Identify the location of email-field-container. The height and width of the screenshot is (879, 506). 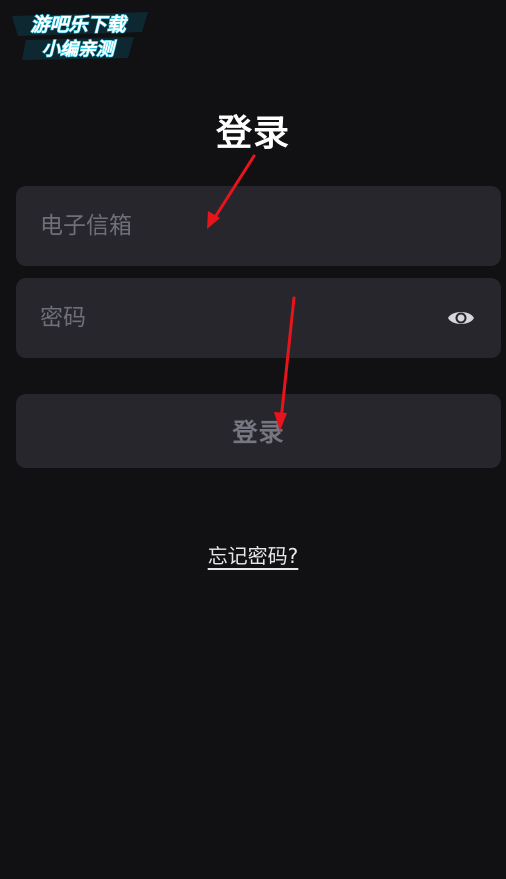
(258, 226).